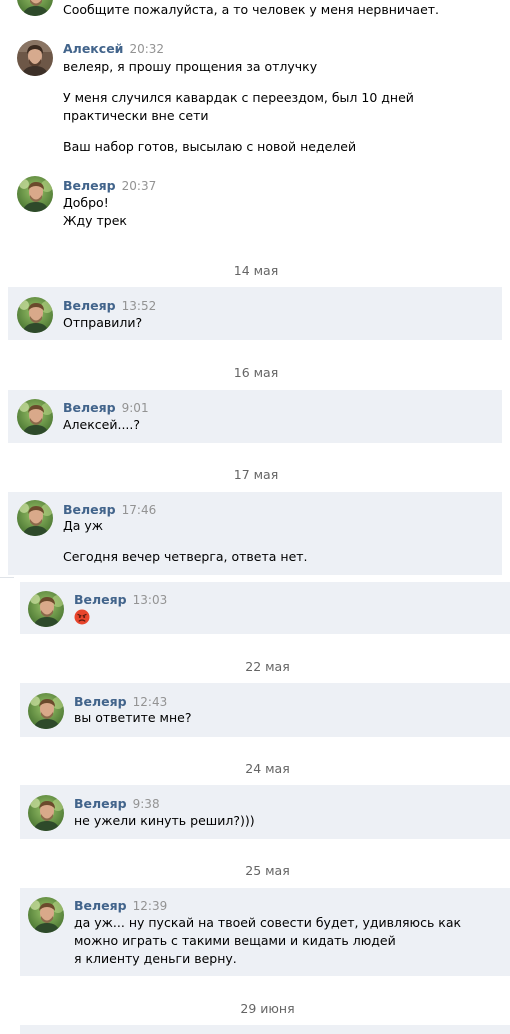  I want to click on message-header: Велеяр 9:01, so click(106, 408).